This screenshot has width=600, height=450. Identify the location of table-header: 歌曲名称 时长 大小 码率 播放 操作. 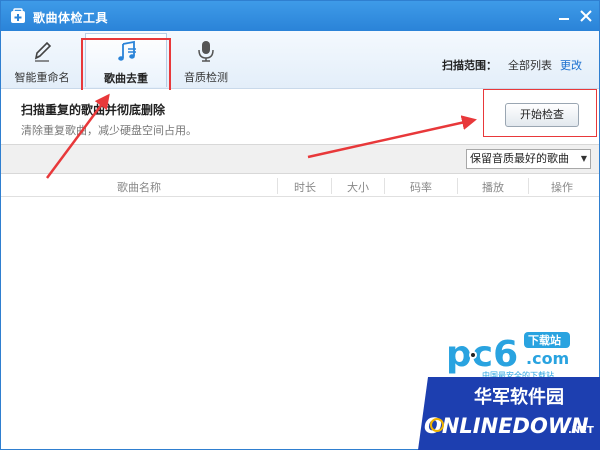
(300, 186).